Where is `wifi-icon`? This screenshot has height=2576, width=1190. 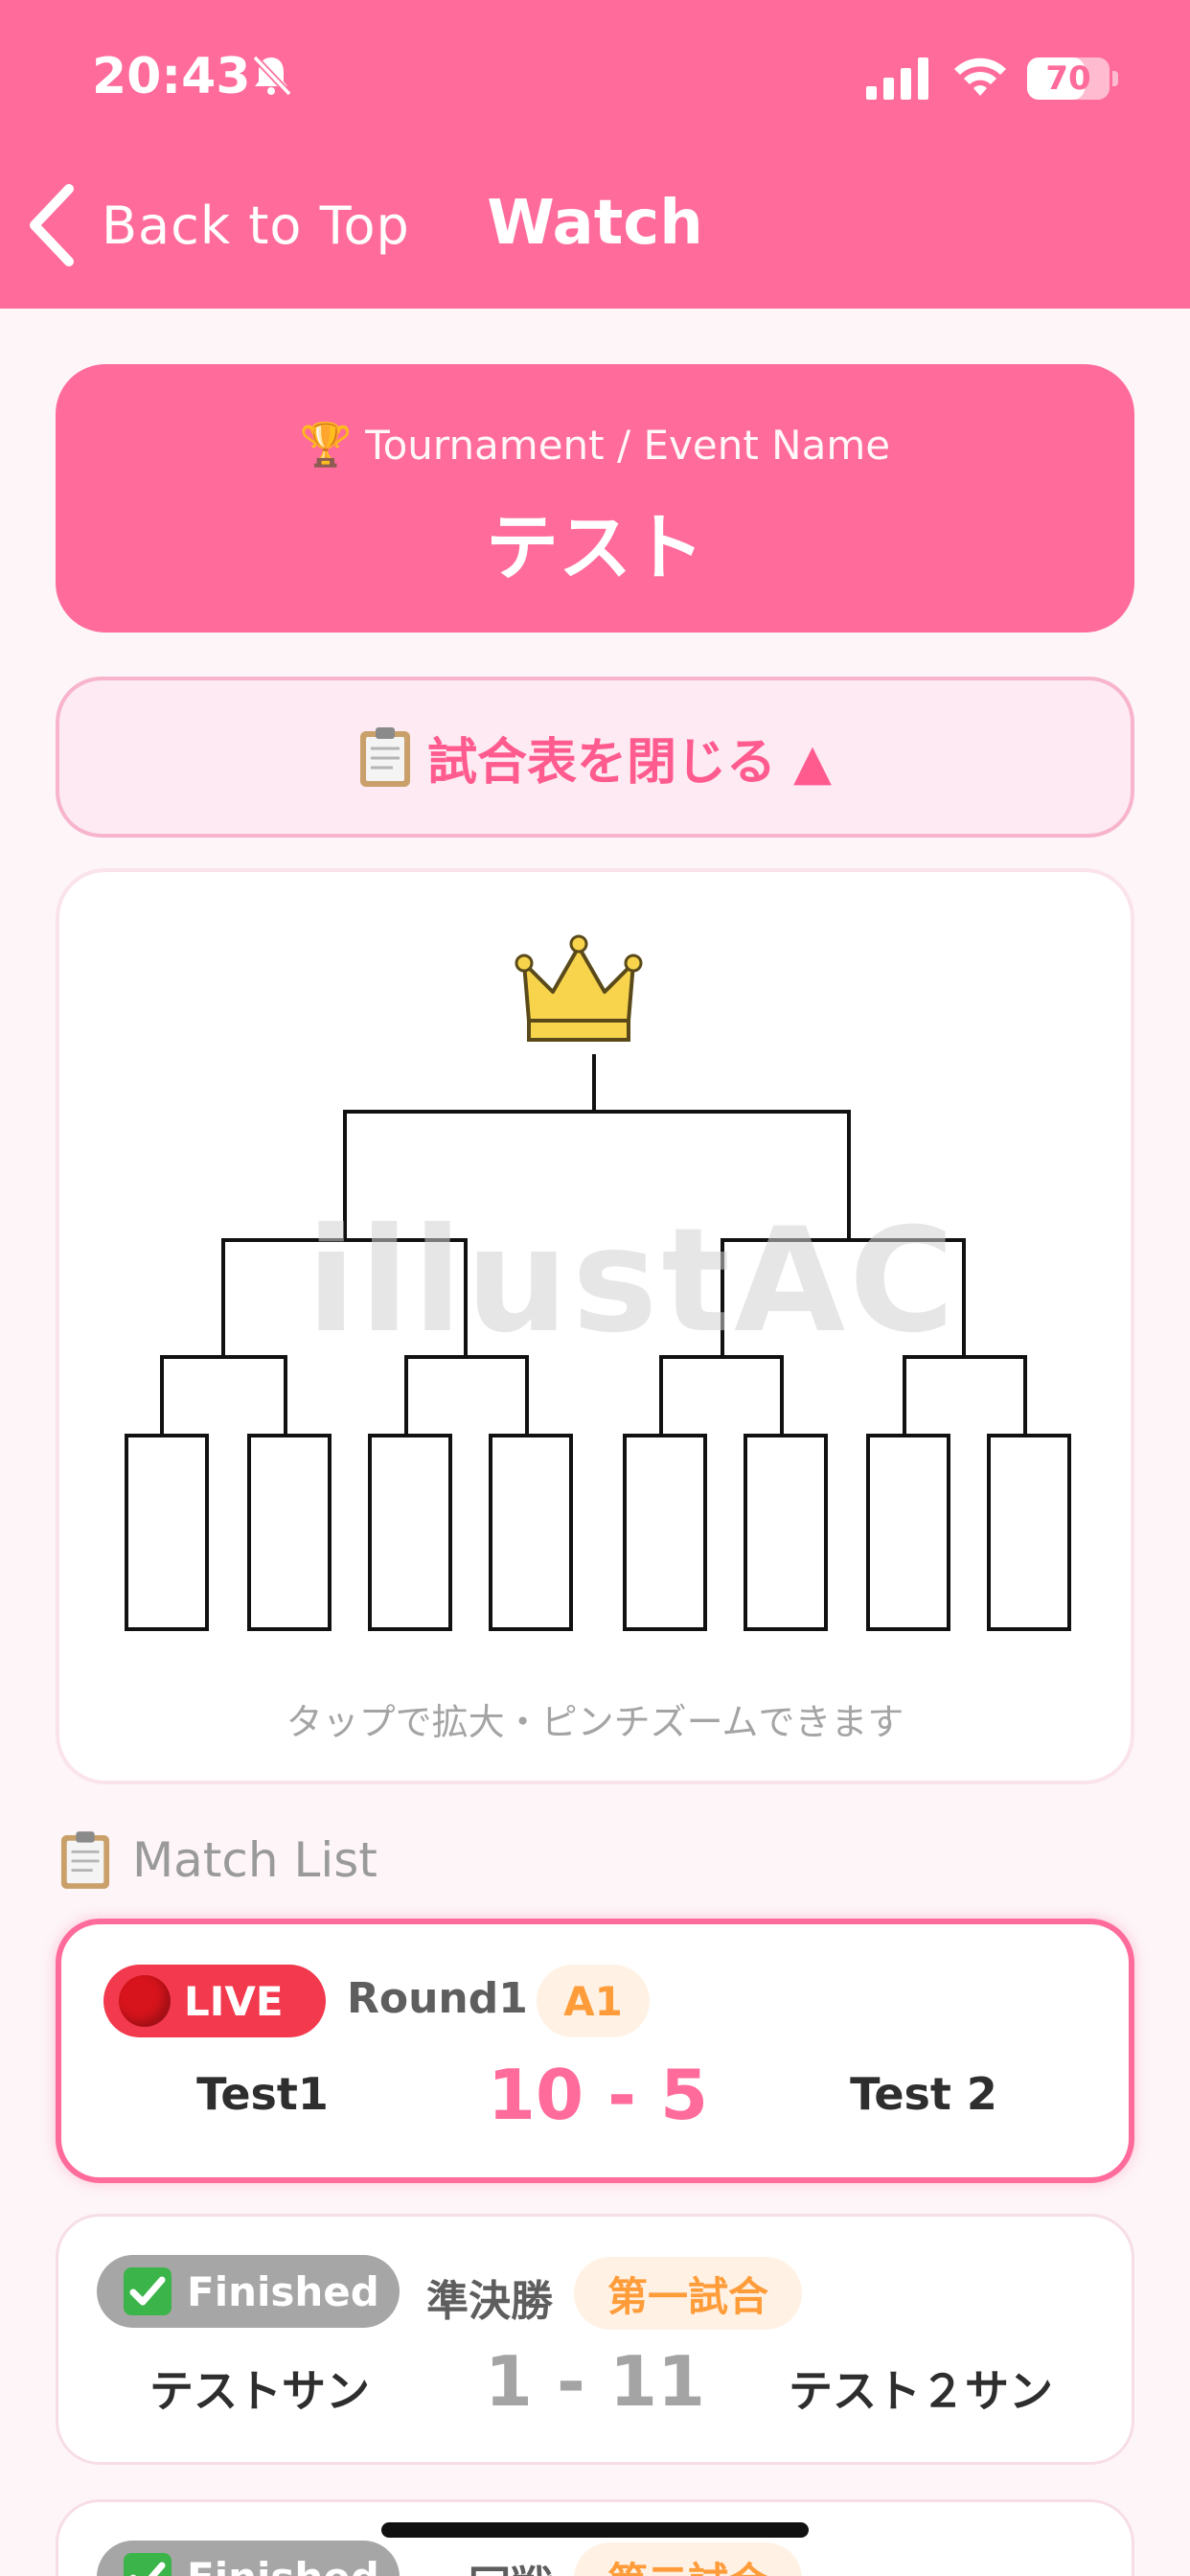
wifi-icon is located at coordinates (980, 77).